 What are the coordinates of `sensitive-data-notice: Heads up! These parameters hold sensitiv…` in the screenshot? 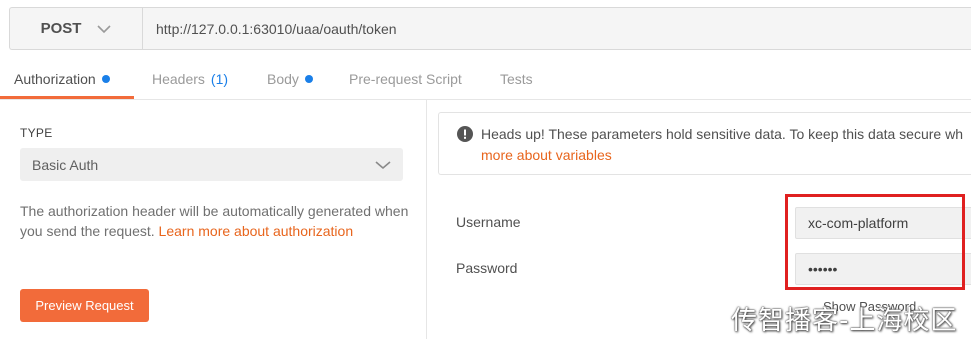 It's located at (704, 143).